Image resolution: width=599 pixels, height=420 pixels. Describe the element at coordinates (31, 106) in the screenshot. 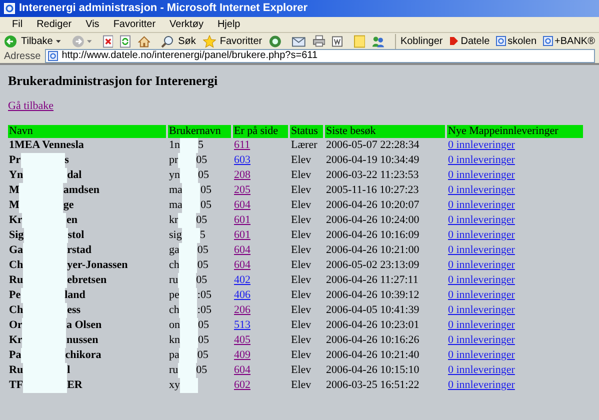

I see `back-link: Gå tilbake` at that location.